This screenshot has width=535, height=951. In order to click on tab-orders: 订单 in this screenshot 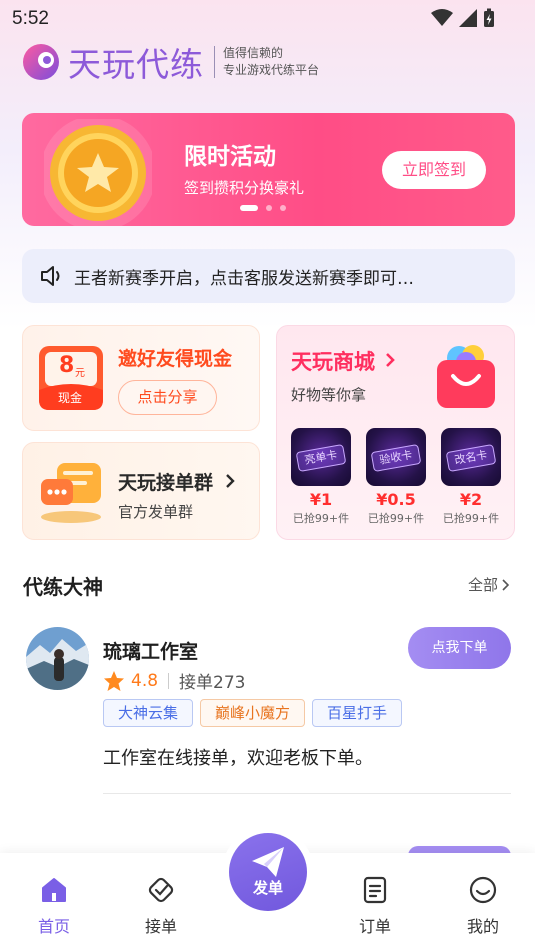, I will do `click(375, 906)`.